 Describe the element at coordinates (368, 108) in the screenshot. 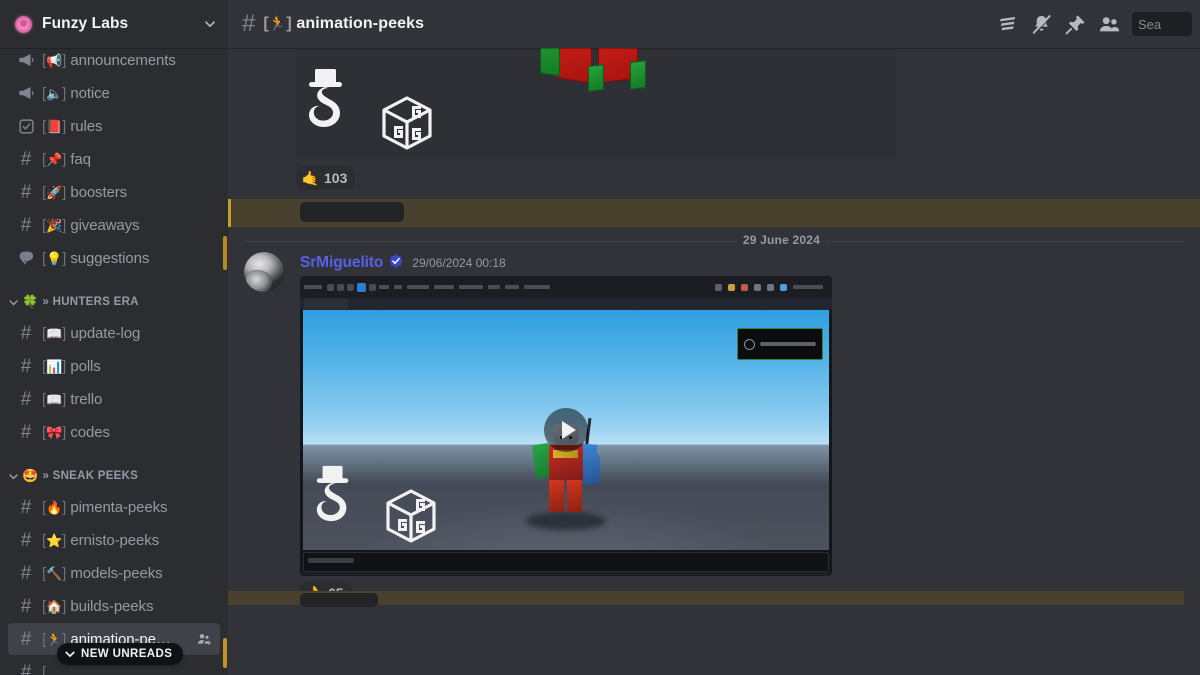

I see `watermark-group-top` at that location.